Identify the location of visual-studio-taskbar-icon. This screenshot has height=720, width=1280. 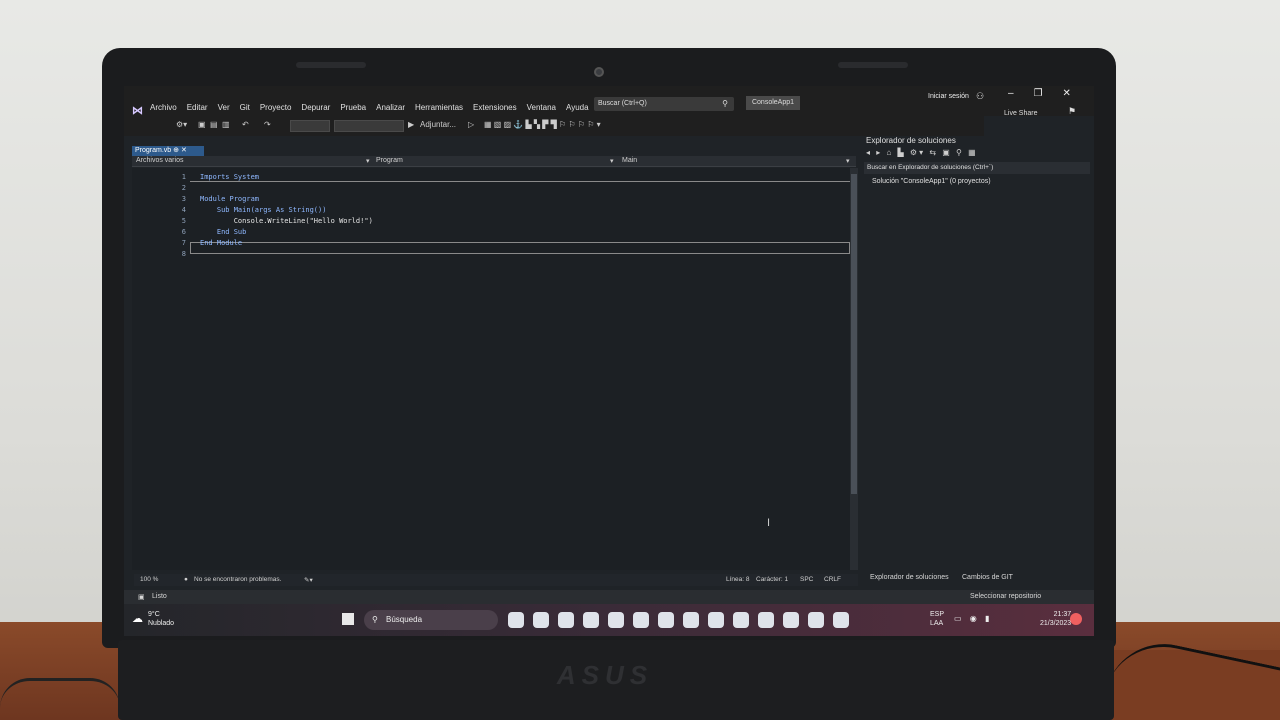
(841, 620).